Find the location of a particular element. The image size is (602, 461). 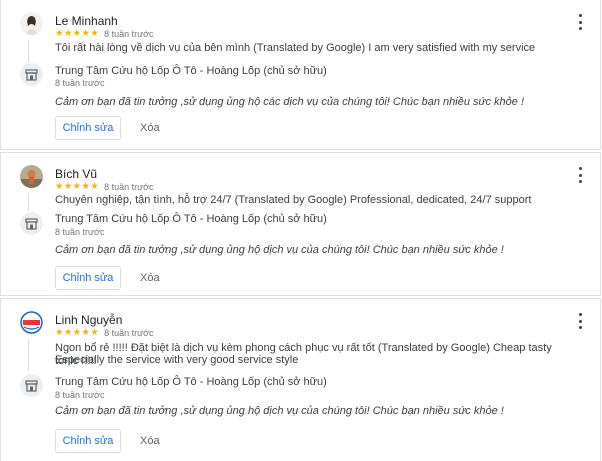

reviewer-name: Le Minhanh is located at coordinates (86, 21).